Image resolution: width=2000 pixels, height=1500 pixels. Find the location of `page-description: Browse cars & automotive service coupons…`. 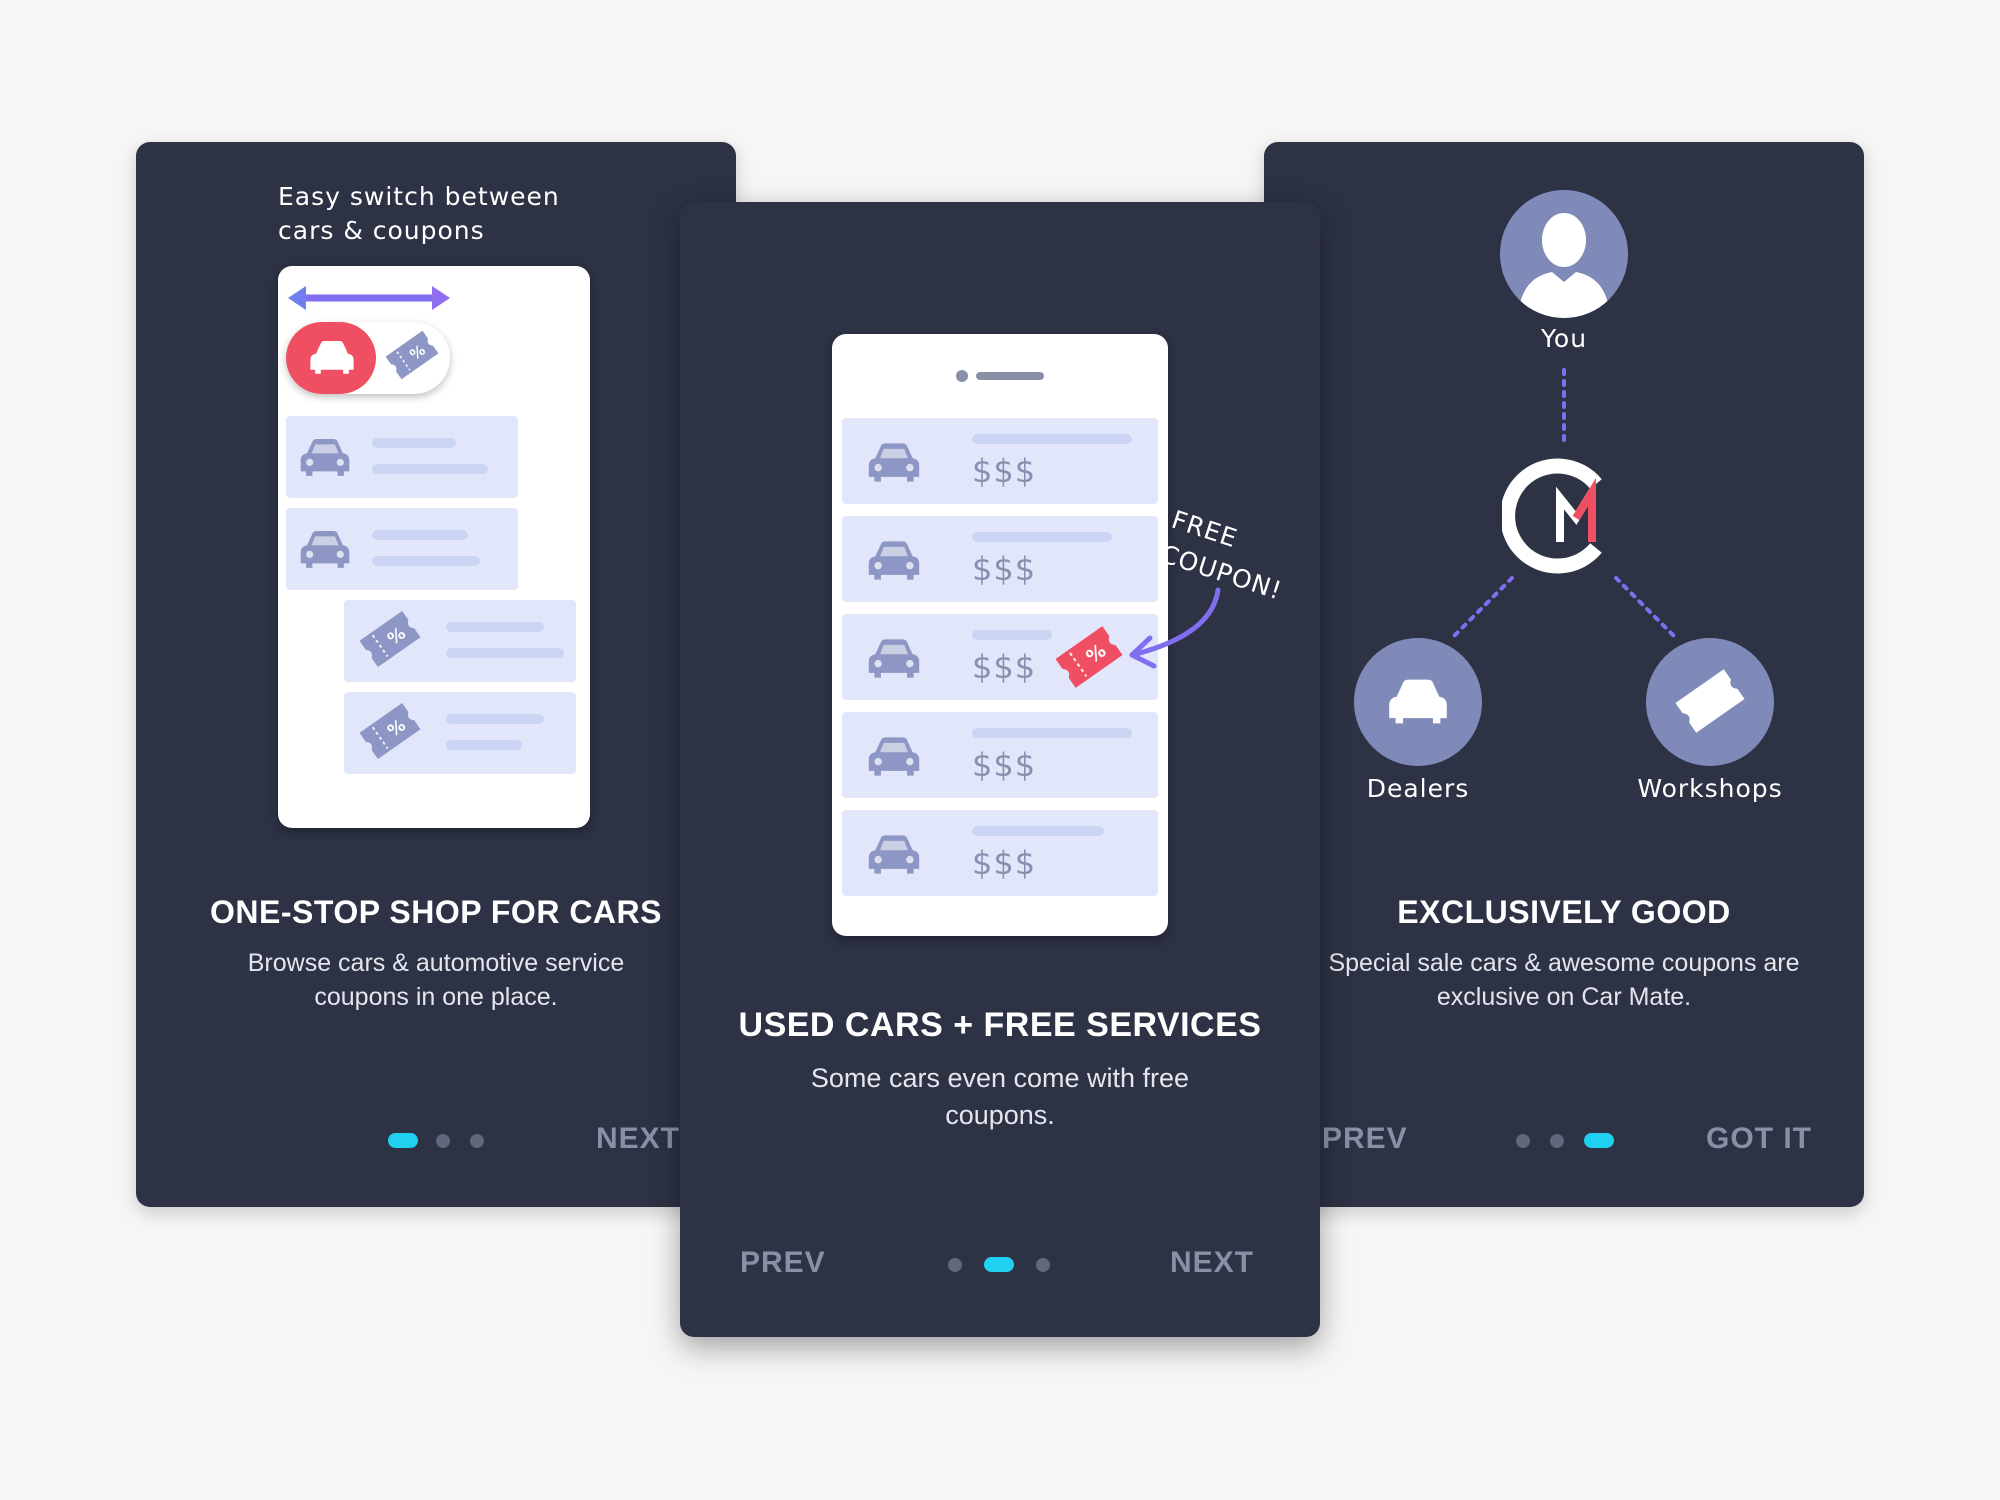

page-description: Browse cars & automotive service coupons… is located at coordinates (436, 980).